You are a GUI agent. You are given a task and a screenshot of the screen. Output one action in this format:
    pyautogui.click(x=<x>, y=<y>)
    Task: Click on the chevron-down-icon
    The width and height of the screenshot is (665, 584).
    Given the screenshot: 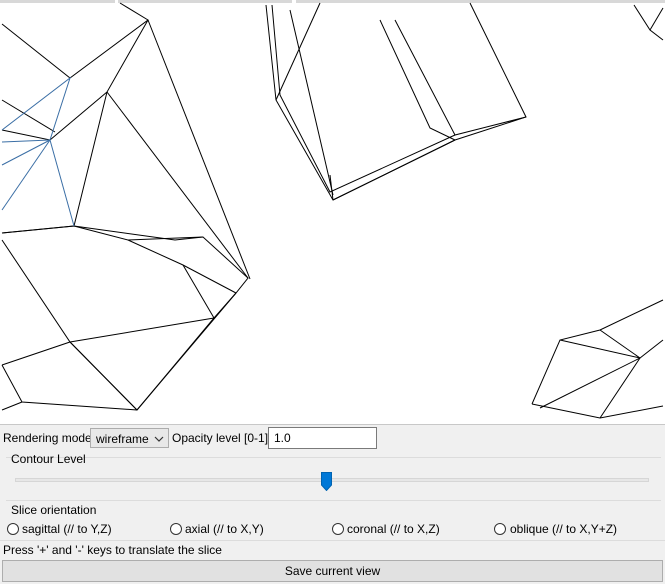 What is the action you would take?
    pyautogui.click(x=159, y=439)
    